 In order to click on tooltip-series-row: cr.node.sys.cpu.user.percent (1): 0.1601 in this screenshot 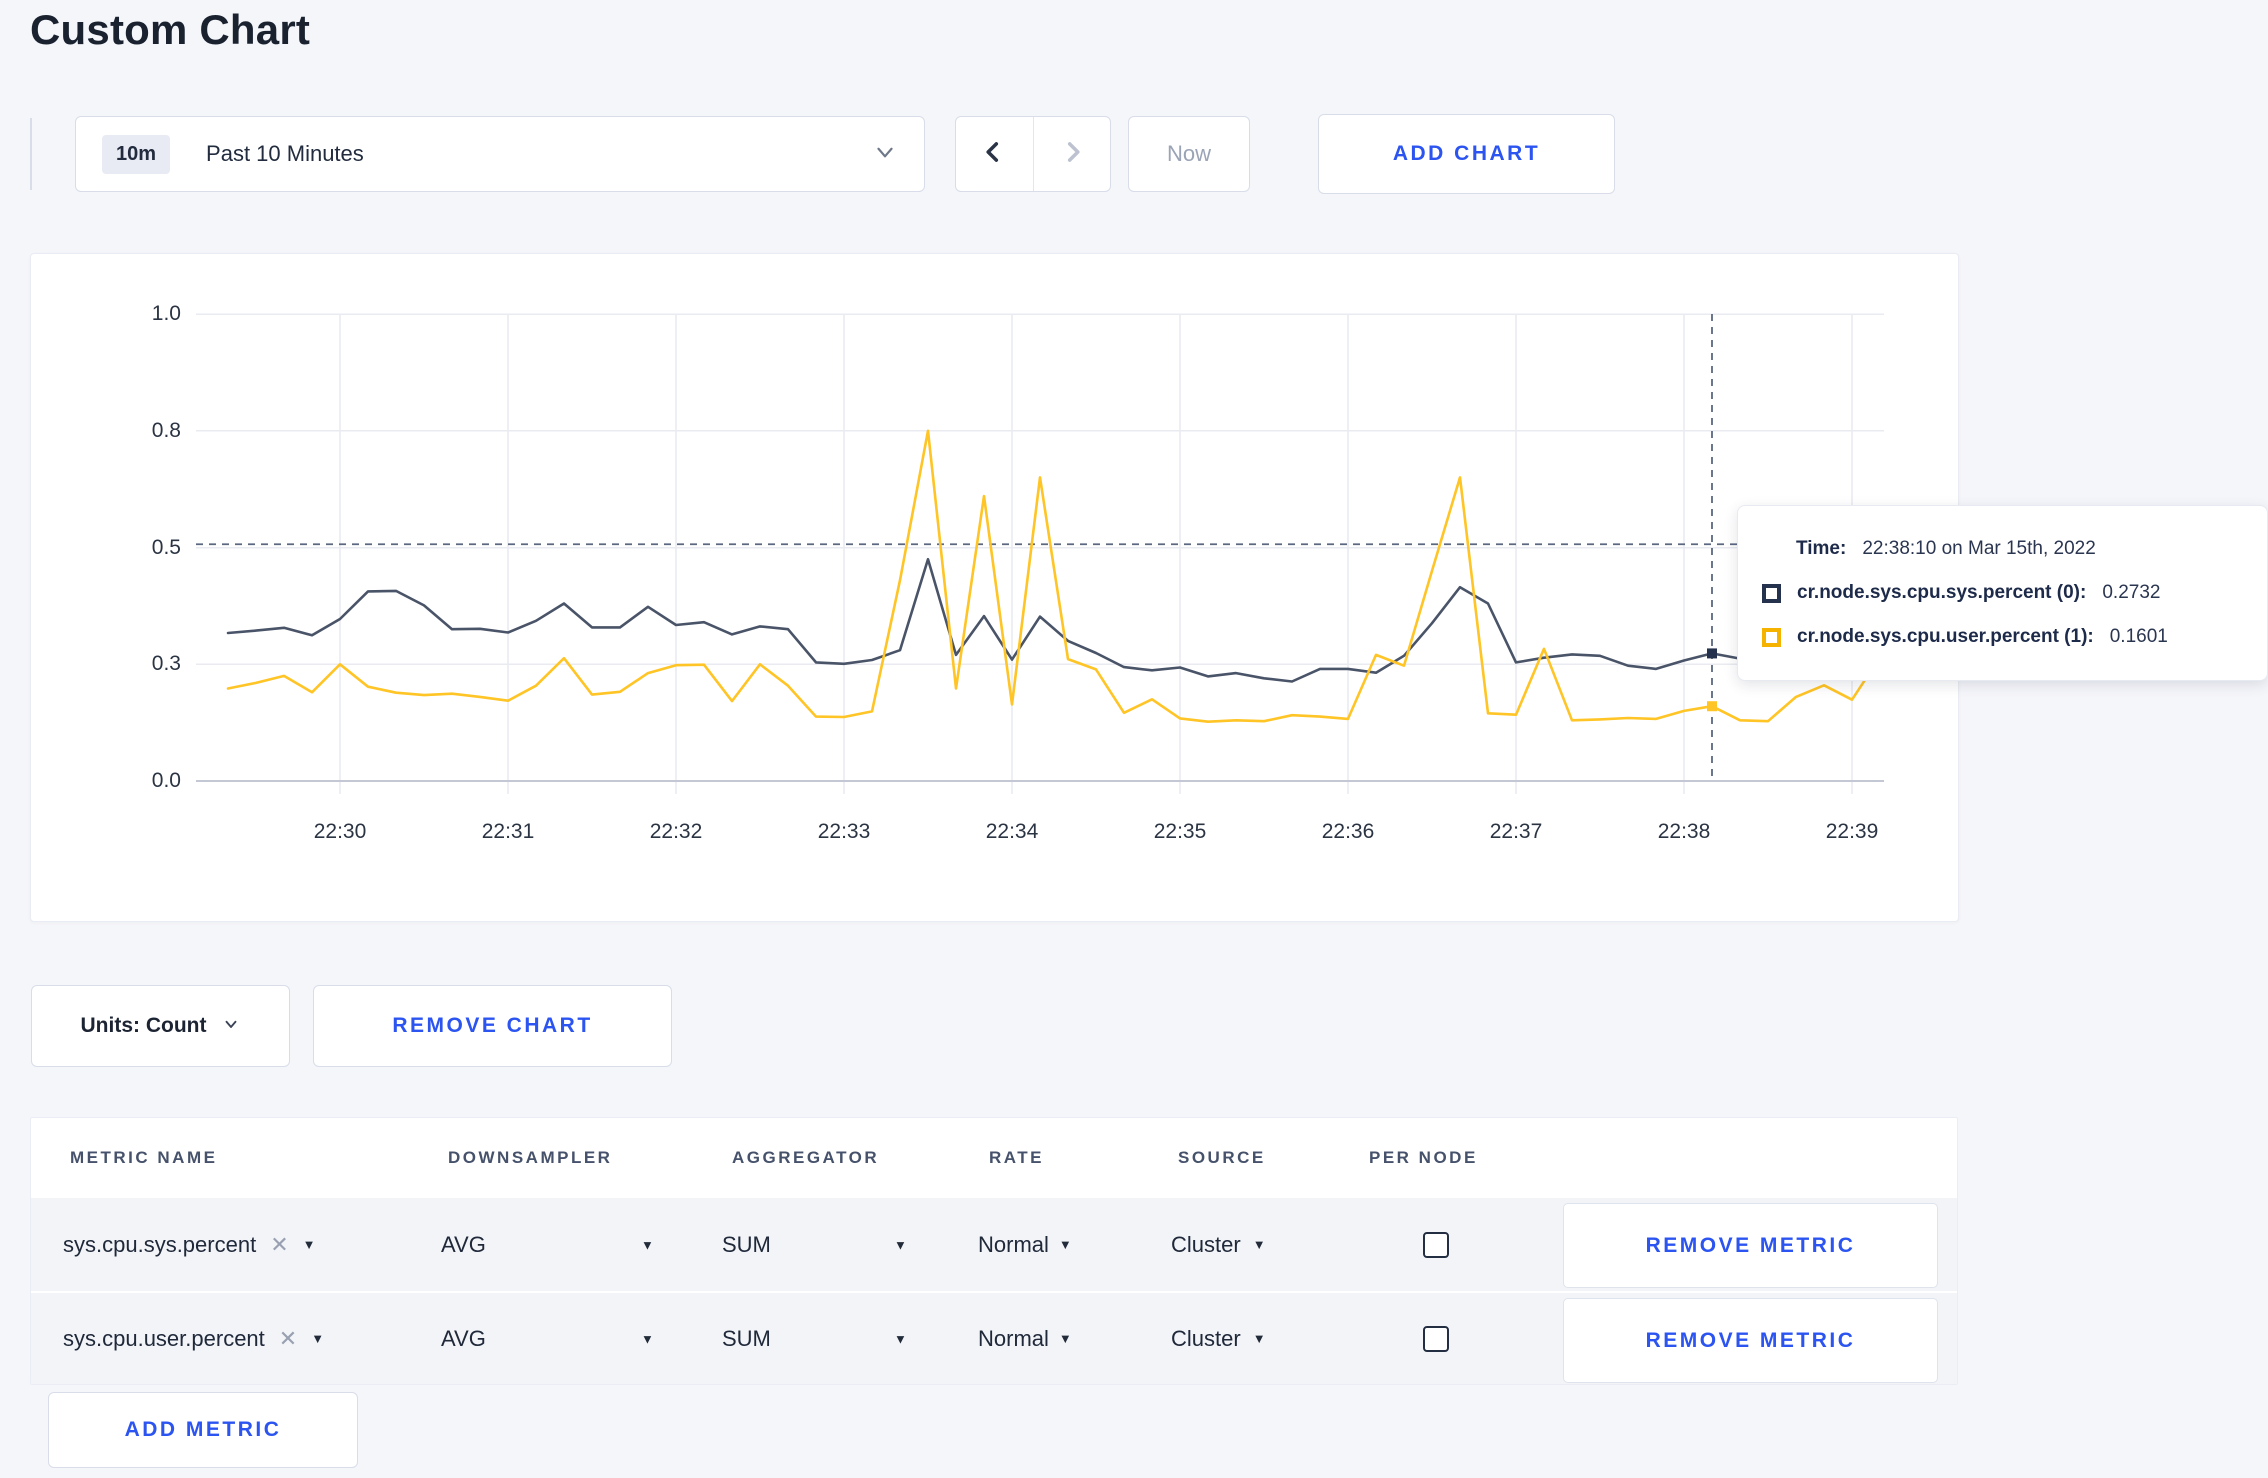, I will do `click(2002, 637)`.